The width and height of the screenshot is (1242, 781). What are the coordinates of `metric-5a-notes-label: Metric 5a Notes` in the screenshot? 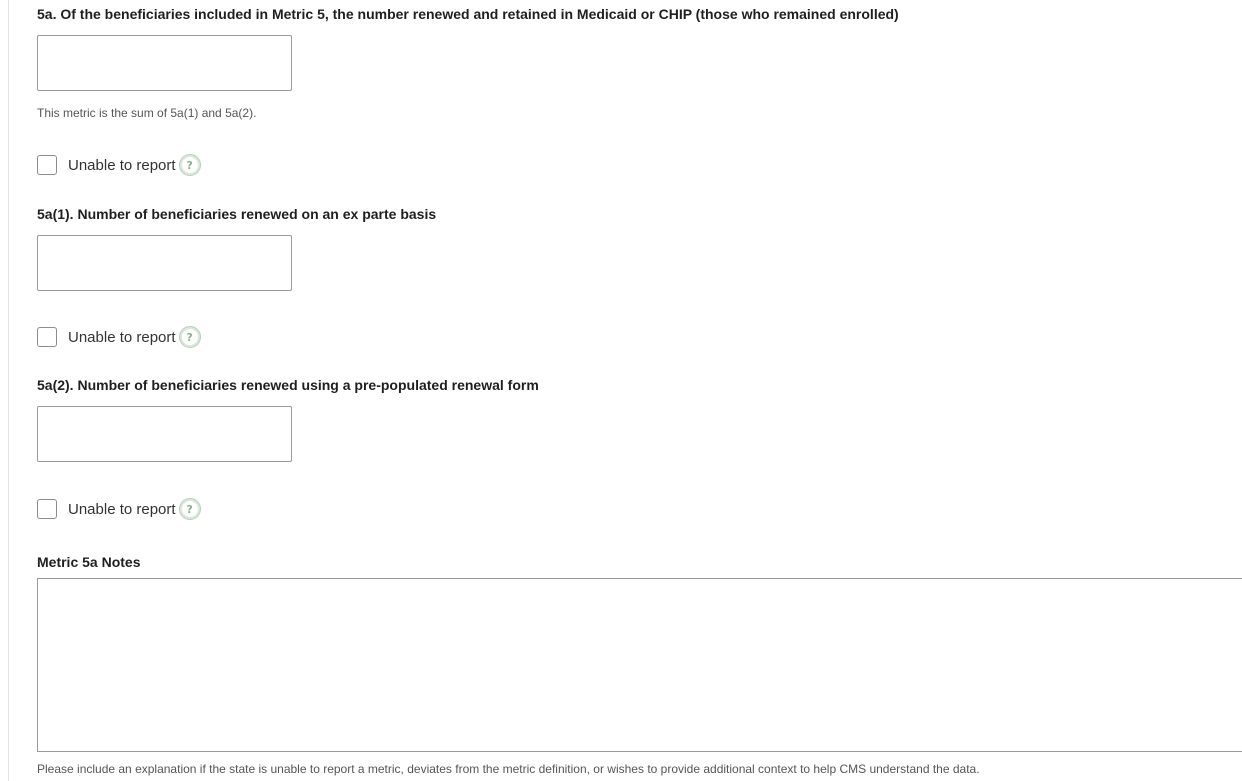 It's located at (89, 562).